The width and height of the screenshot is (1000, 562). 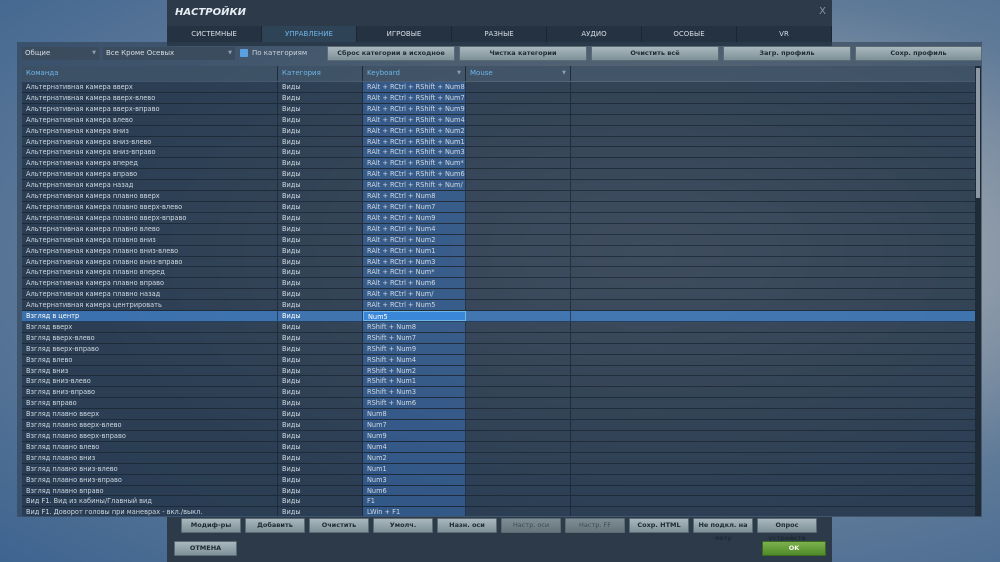 I want to click on table-row: Взгляд плавно вверх Виды Num8, so click(x=498, y=415).